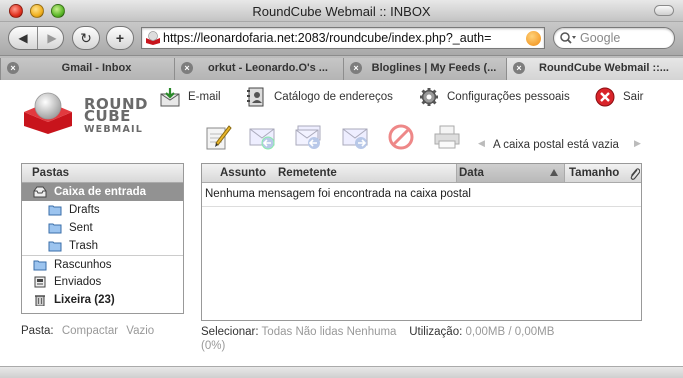  What do you see at coordinates (341, 372) in the screenshot?
I see `horizontal-scrollbar` at bounding box center [341, 372].